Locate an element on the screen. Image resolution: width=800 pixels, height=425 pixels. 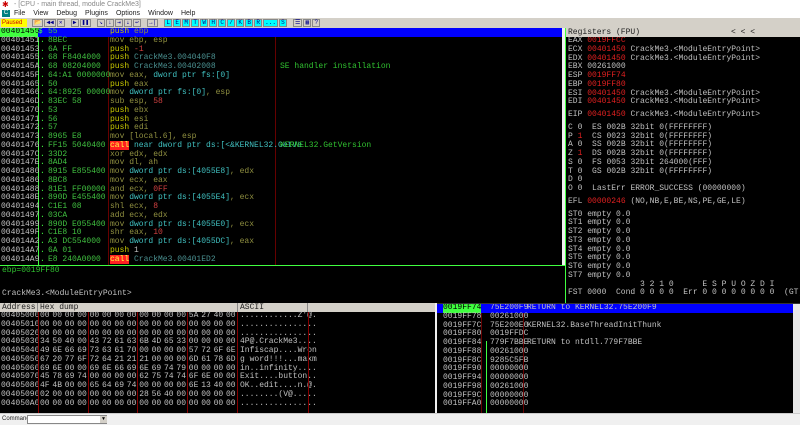
window-button-3: T is located at coordinates (195, 23).